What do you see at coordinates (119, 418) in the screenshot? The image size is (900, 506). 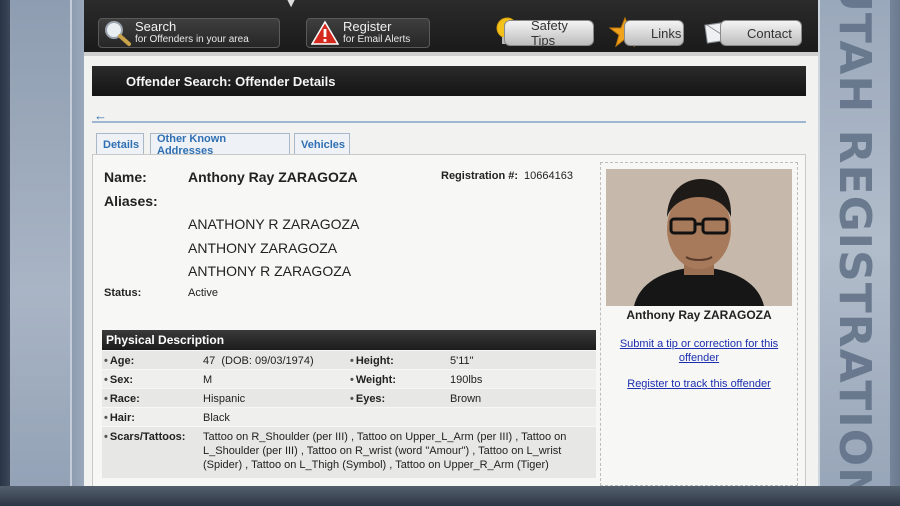 I see `hair-label: • Hair:` at bounding box center [119, 418].